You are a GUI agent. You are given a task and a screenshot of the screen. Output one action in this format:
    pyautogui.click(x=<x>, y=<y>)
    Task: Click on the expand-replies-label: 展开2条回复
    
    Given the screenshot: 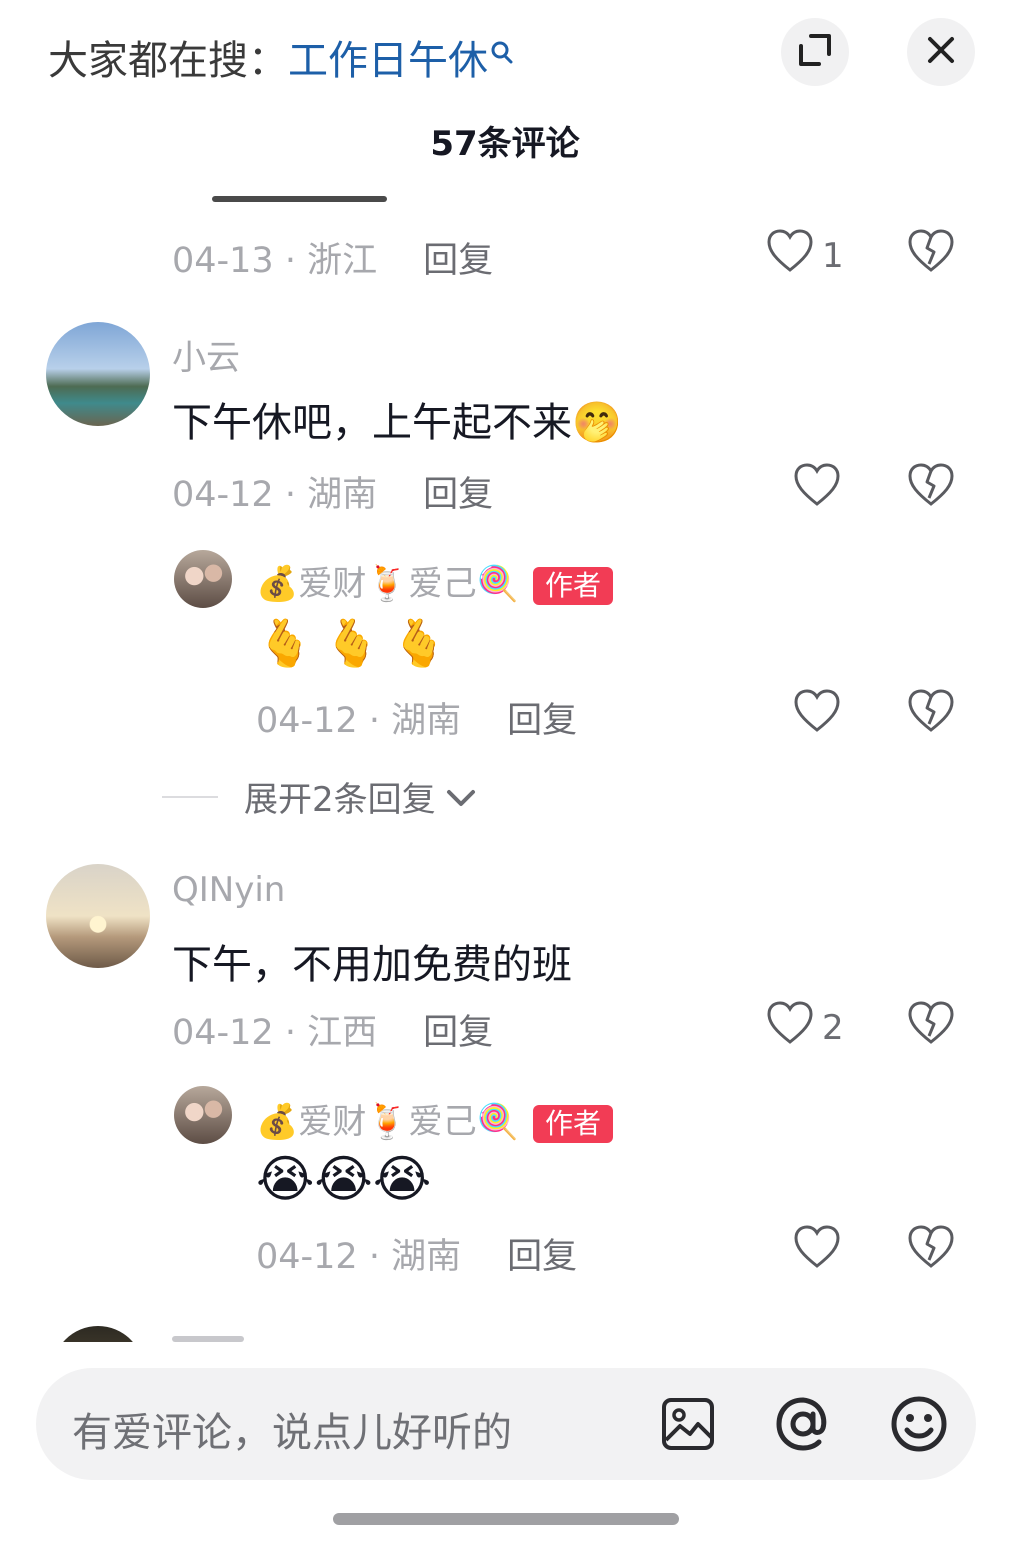 What is the action you would take?
    pyautogui.click(x=340, y=800)
    